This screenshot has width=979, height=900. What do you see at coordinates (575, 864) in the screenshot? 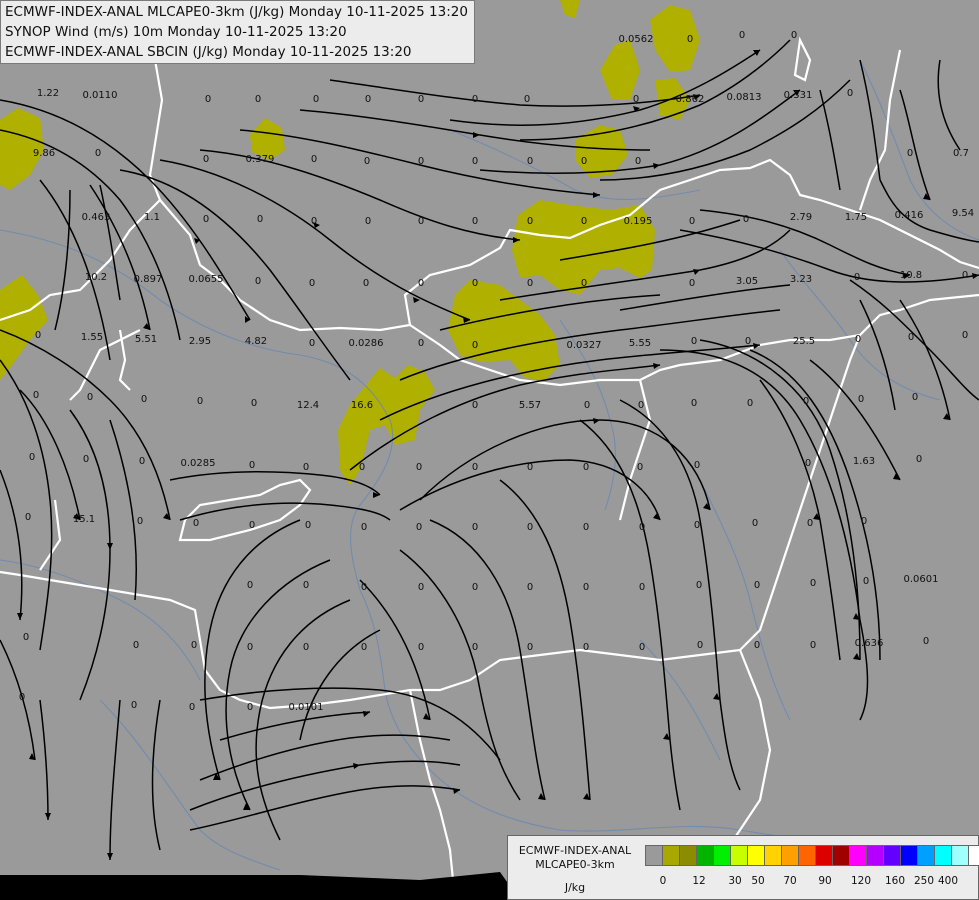
I see `legend-title-line2: MLCAPE0-3km` at bounding box center [575, 864].